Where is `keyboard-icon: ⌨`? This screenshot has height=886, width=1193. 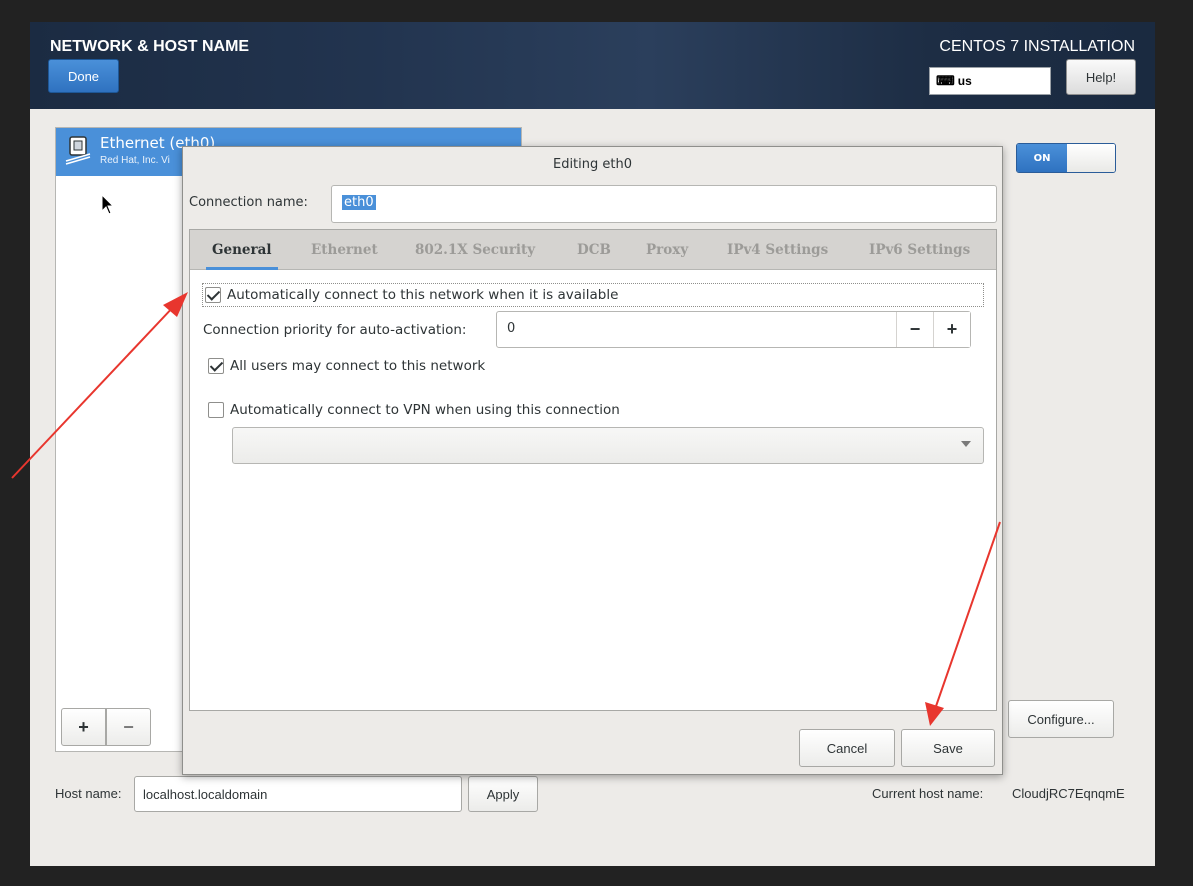 keyboard-icon: ⌨ is located at coordinates (945, 80).